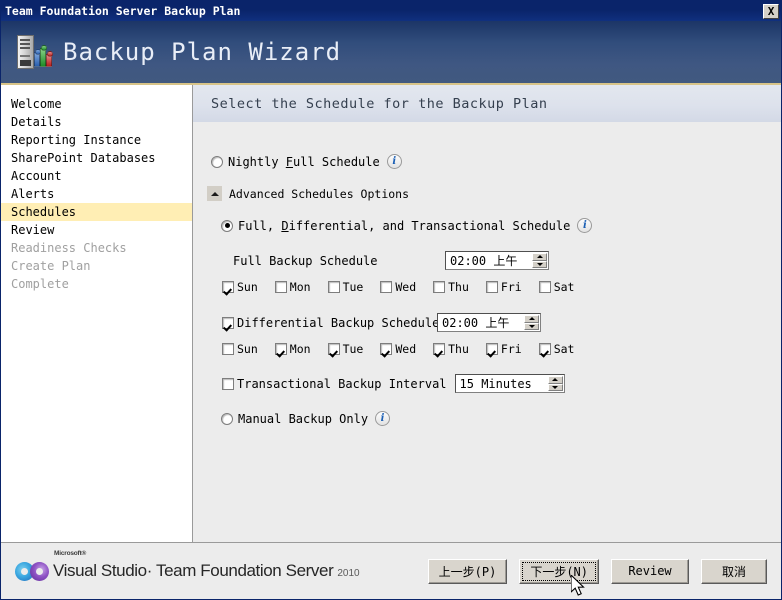 This screenshot has height=600, width=782. Describe the element at coordinates (555, 387) in the screenshot. I see `transactional-backup-interval-down-arrow` at that location.